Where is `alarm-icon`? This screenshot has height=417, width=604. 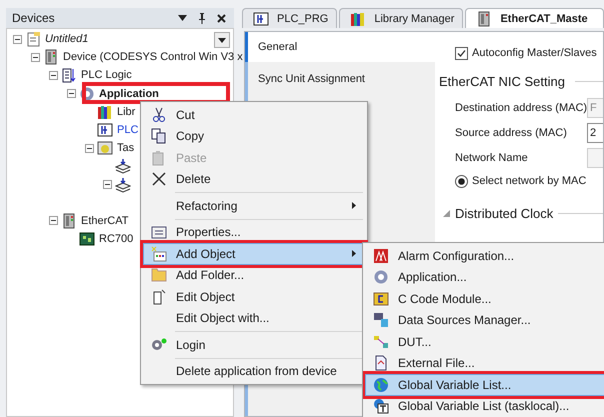 alarm-icon is located at coordinates (381, 256).